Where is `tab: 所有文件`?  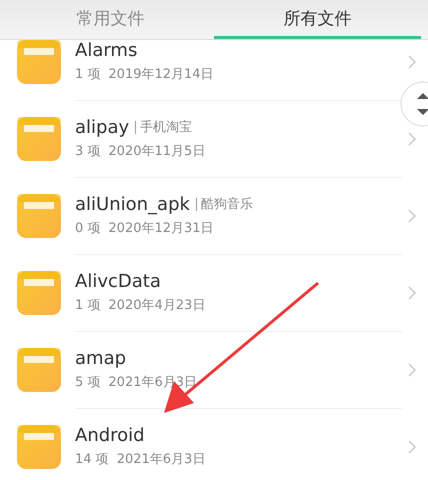 tab: 所有文件 is located at coordinates (317, 19).